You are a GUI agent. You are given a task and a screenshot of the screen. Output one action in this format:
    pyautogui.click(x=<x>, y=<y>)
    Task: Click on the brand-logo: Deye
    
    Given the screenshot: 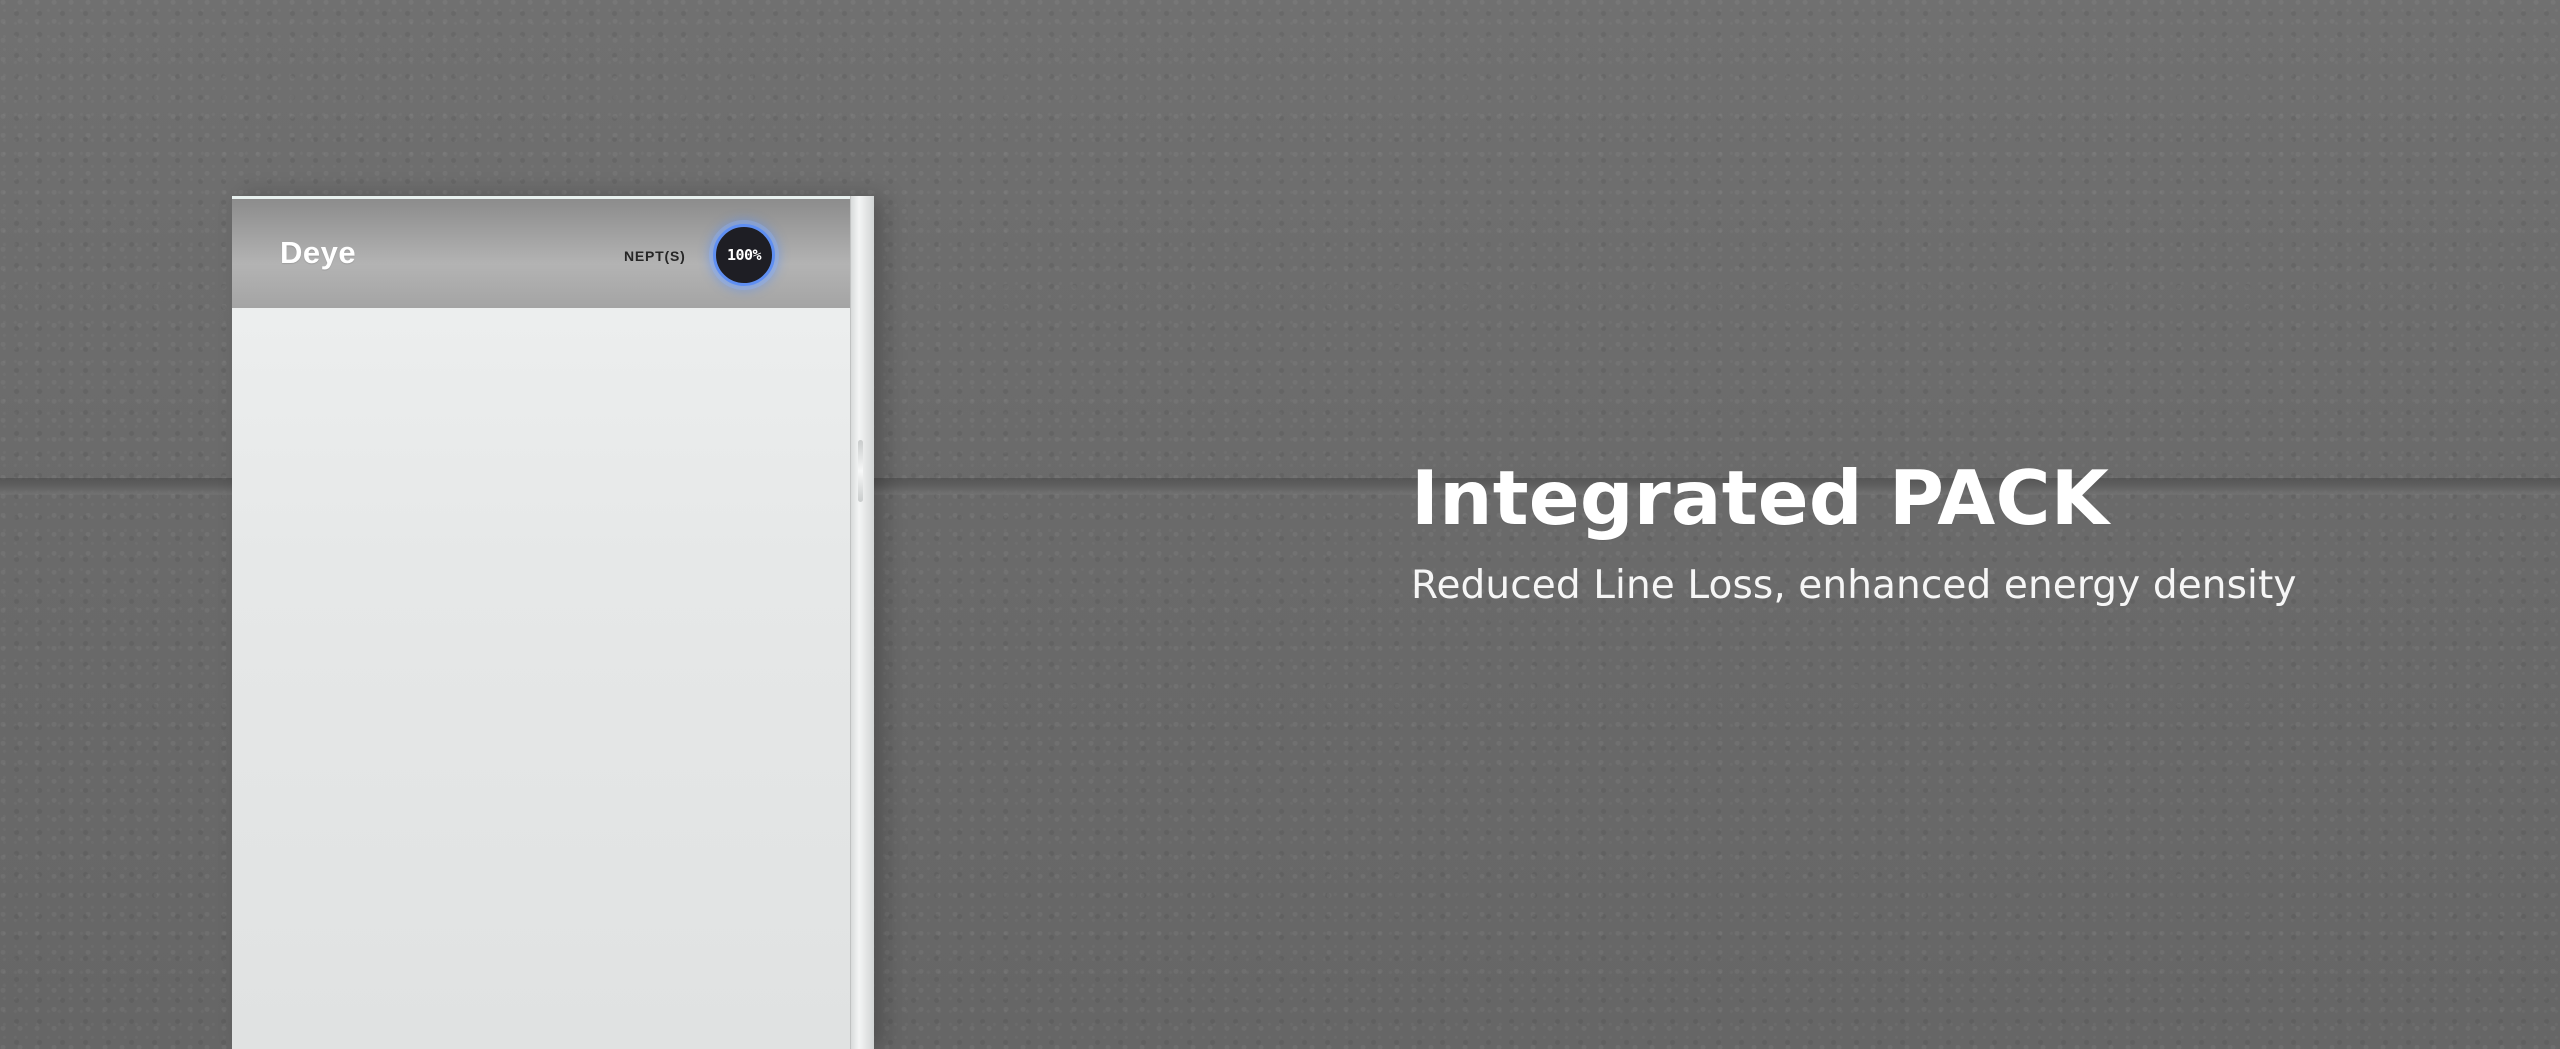 What is the action you would take?
    pyautogui.click(x=318, y=252)
    